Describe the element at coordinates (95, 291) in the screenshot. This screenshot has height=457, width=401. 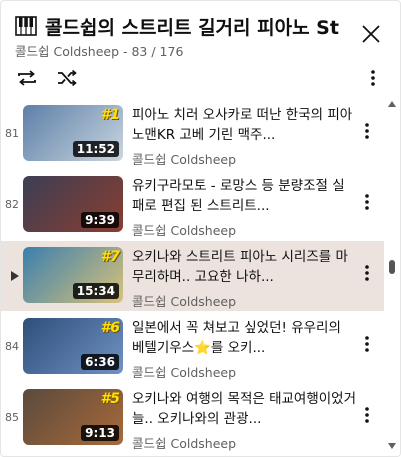
I see `duration-badge: 15:34` at that location.